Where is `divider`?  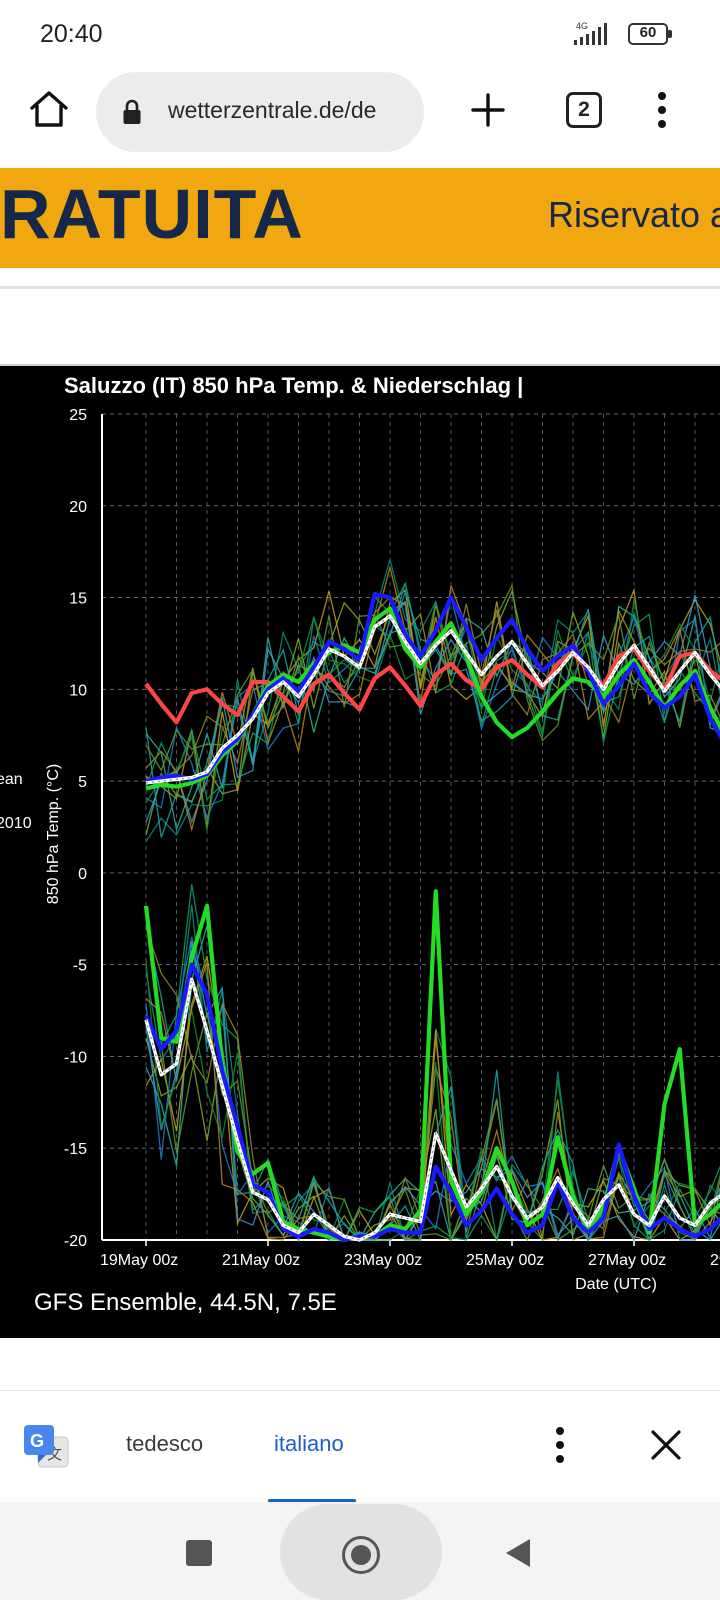
divider is located at coordinates (360, 287).